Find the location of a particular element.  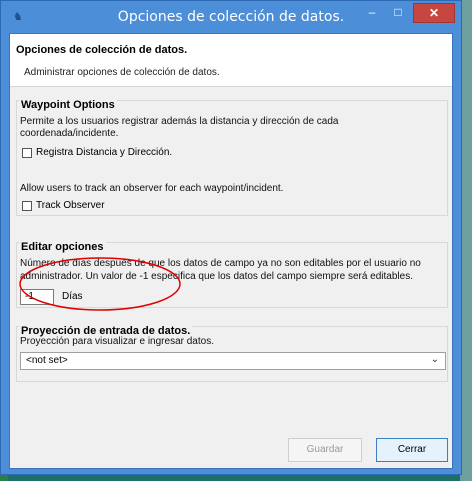

waypoint-description-line2: coordenada/incidente. is located at coordinates (69, 133).